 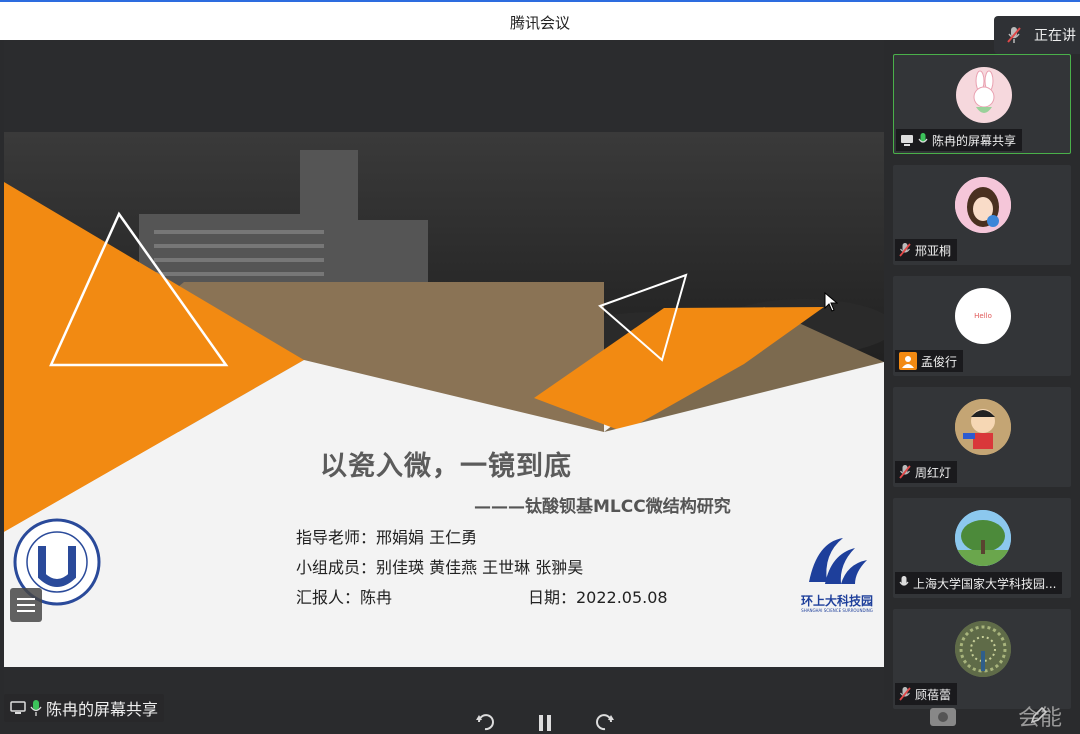 What do you see at coordinates (1055, 36) in the screenshot?
I see `speaking-label: 正在讲` at bounding box center [1055, 36].